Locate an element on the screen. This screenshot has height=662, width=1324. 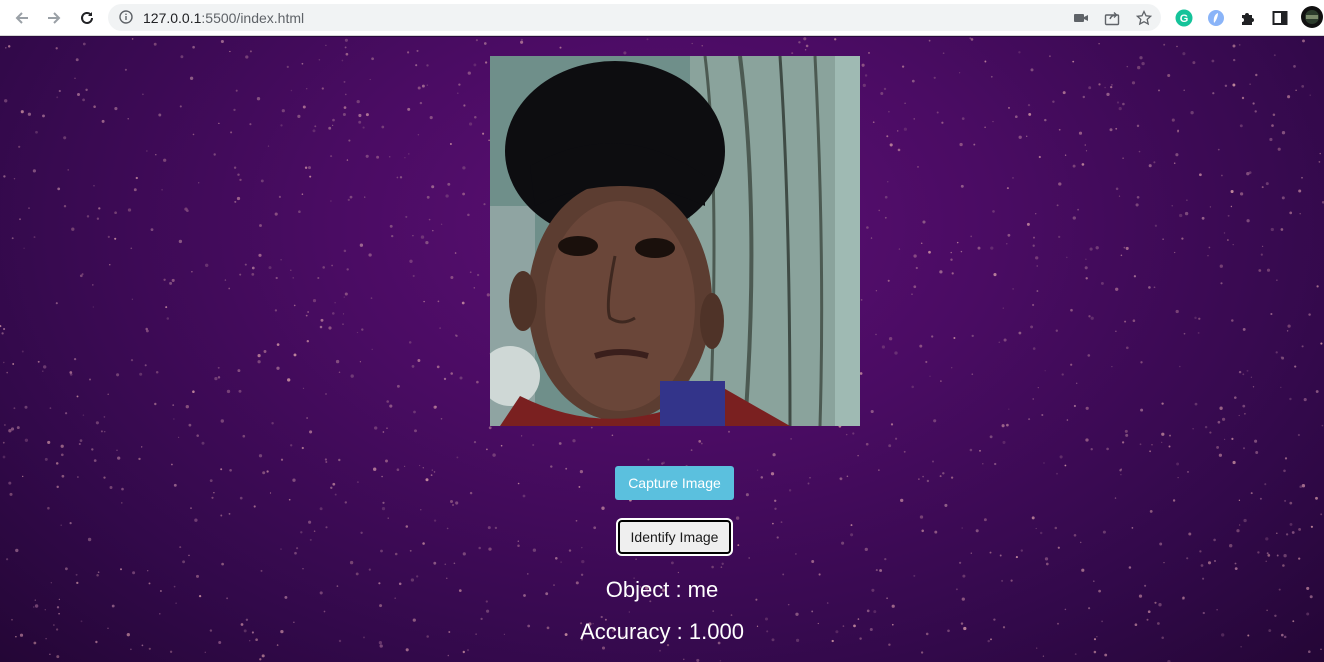
svg-text: G is located at coordinates (1184, 19).